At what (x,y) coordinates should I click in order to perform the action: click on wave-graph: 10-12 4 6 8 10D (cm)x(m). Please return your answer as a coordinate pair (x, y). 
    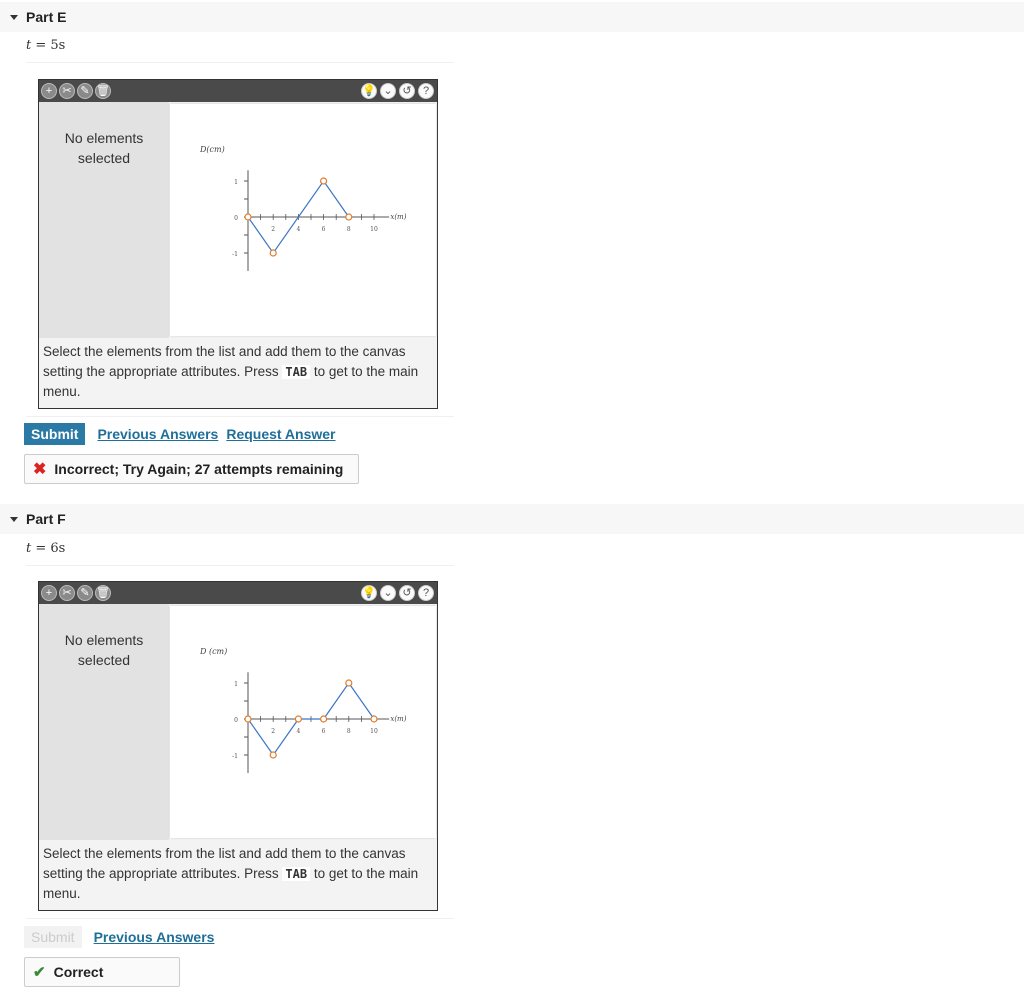
    Looking at the image, I should click on (303, 722).